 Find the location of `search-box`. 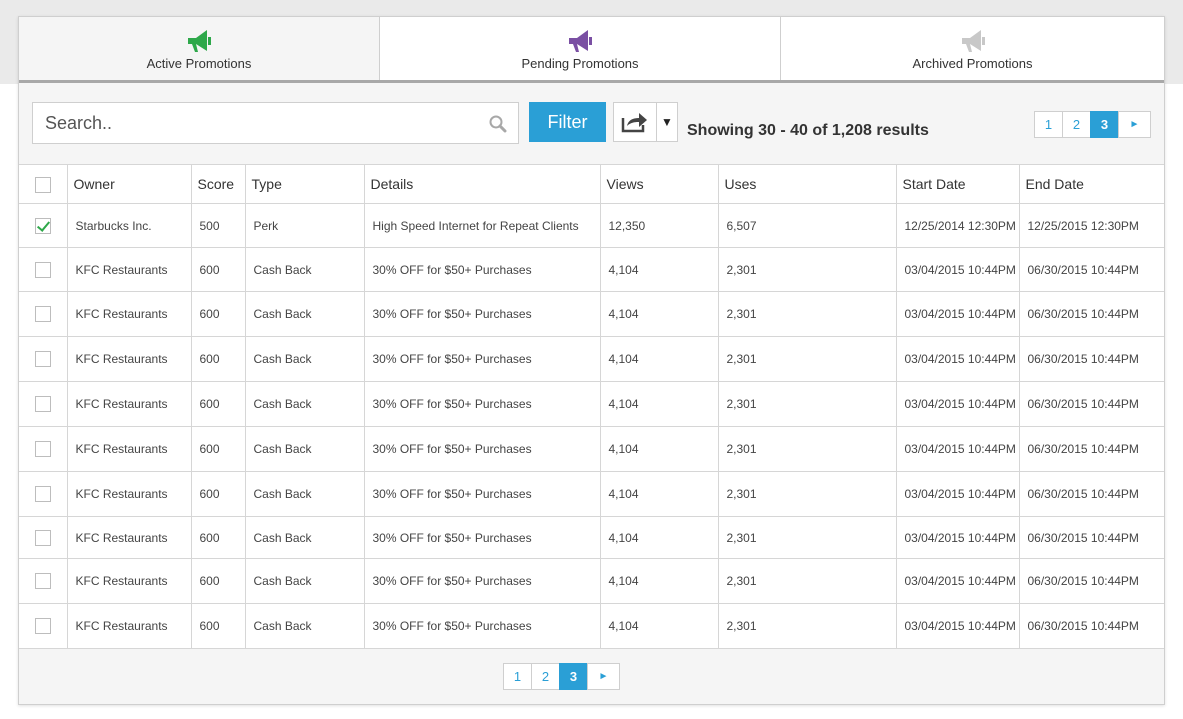

search-box is located at coordinates (275, 123).